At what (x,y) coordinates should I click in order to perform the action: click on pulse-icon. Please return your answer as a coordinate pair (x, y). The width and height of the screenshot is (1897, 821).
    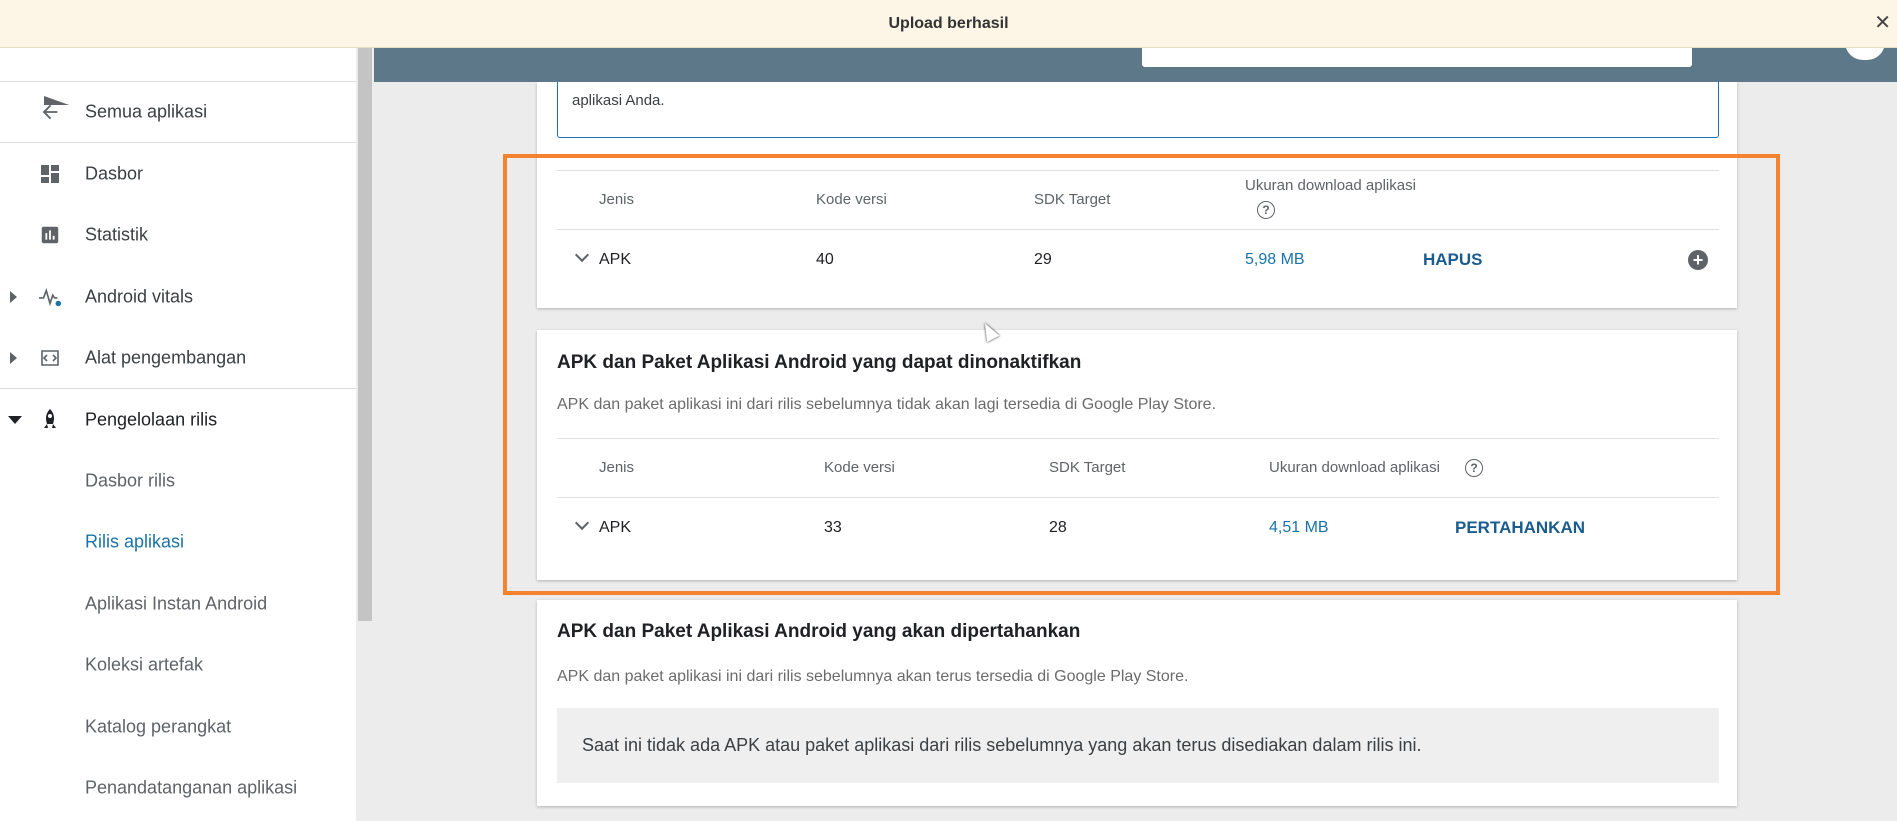
    Looking at the image, I should click on (50, 297).